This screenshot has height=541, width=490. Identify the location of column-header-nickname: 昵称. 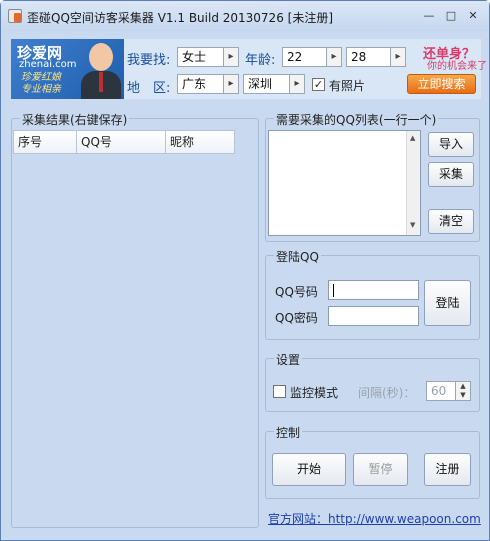
(200, 142).